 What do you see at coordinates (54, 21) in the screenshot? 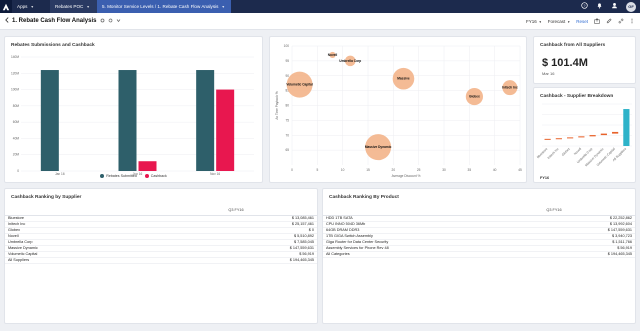
I see `page-title: 1. Rebate Cash Flow Analysis` at bounding box center [54, 21].